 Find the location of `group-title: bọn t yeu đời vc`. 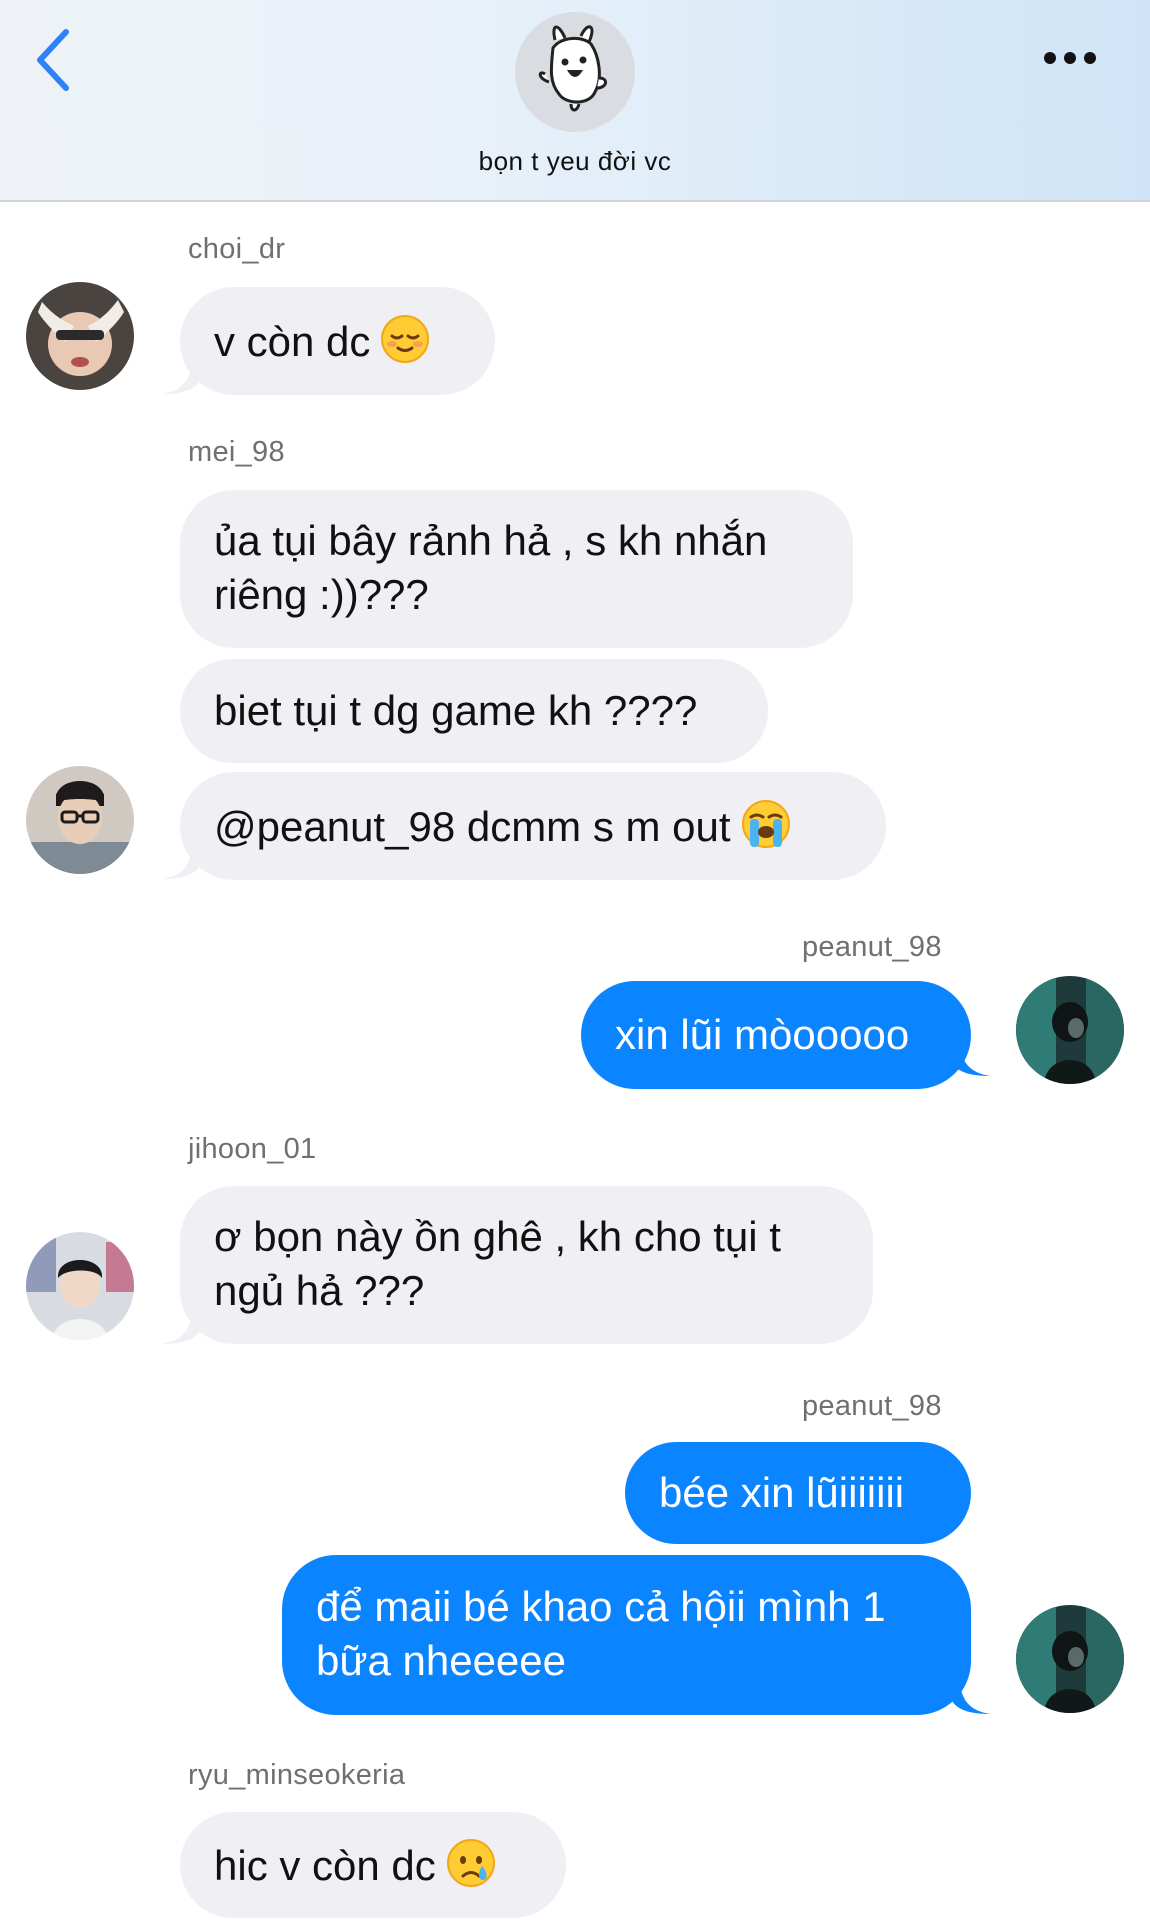

group-title: bọn t yeu đời vc is located at coordinates (575, 161).